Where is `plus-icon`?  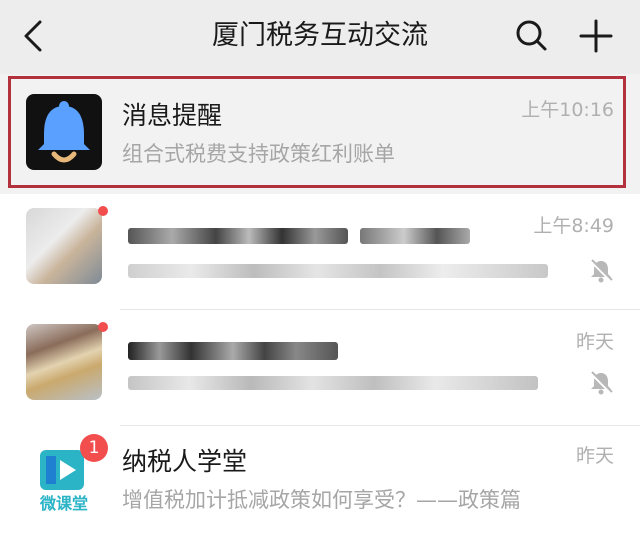
plus-icon is located at coordinates (596, 36).